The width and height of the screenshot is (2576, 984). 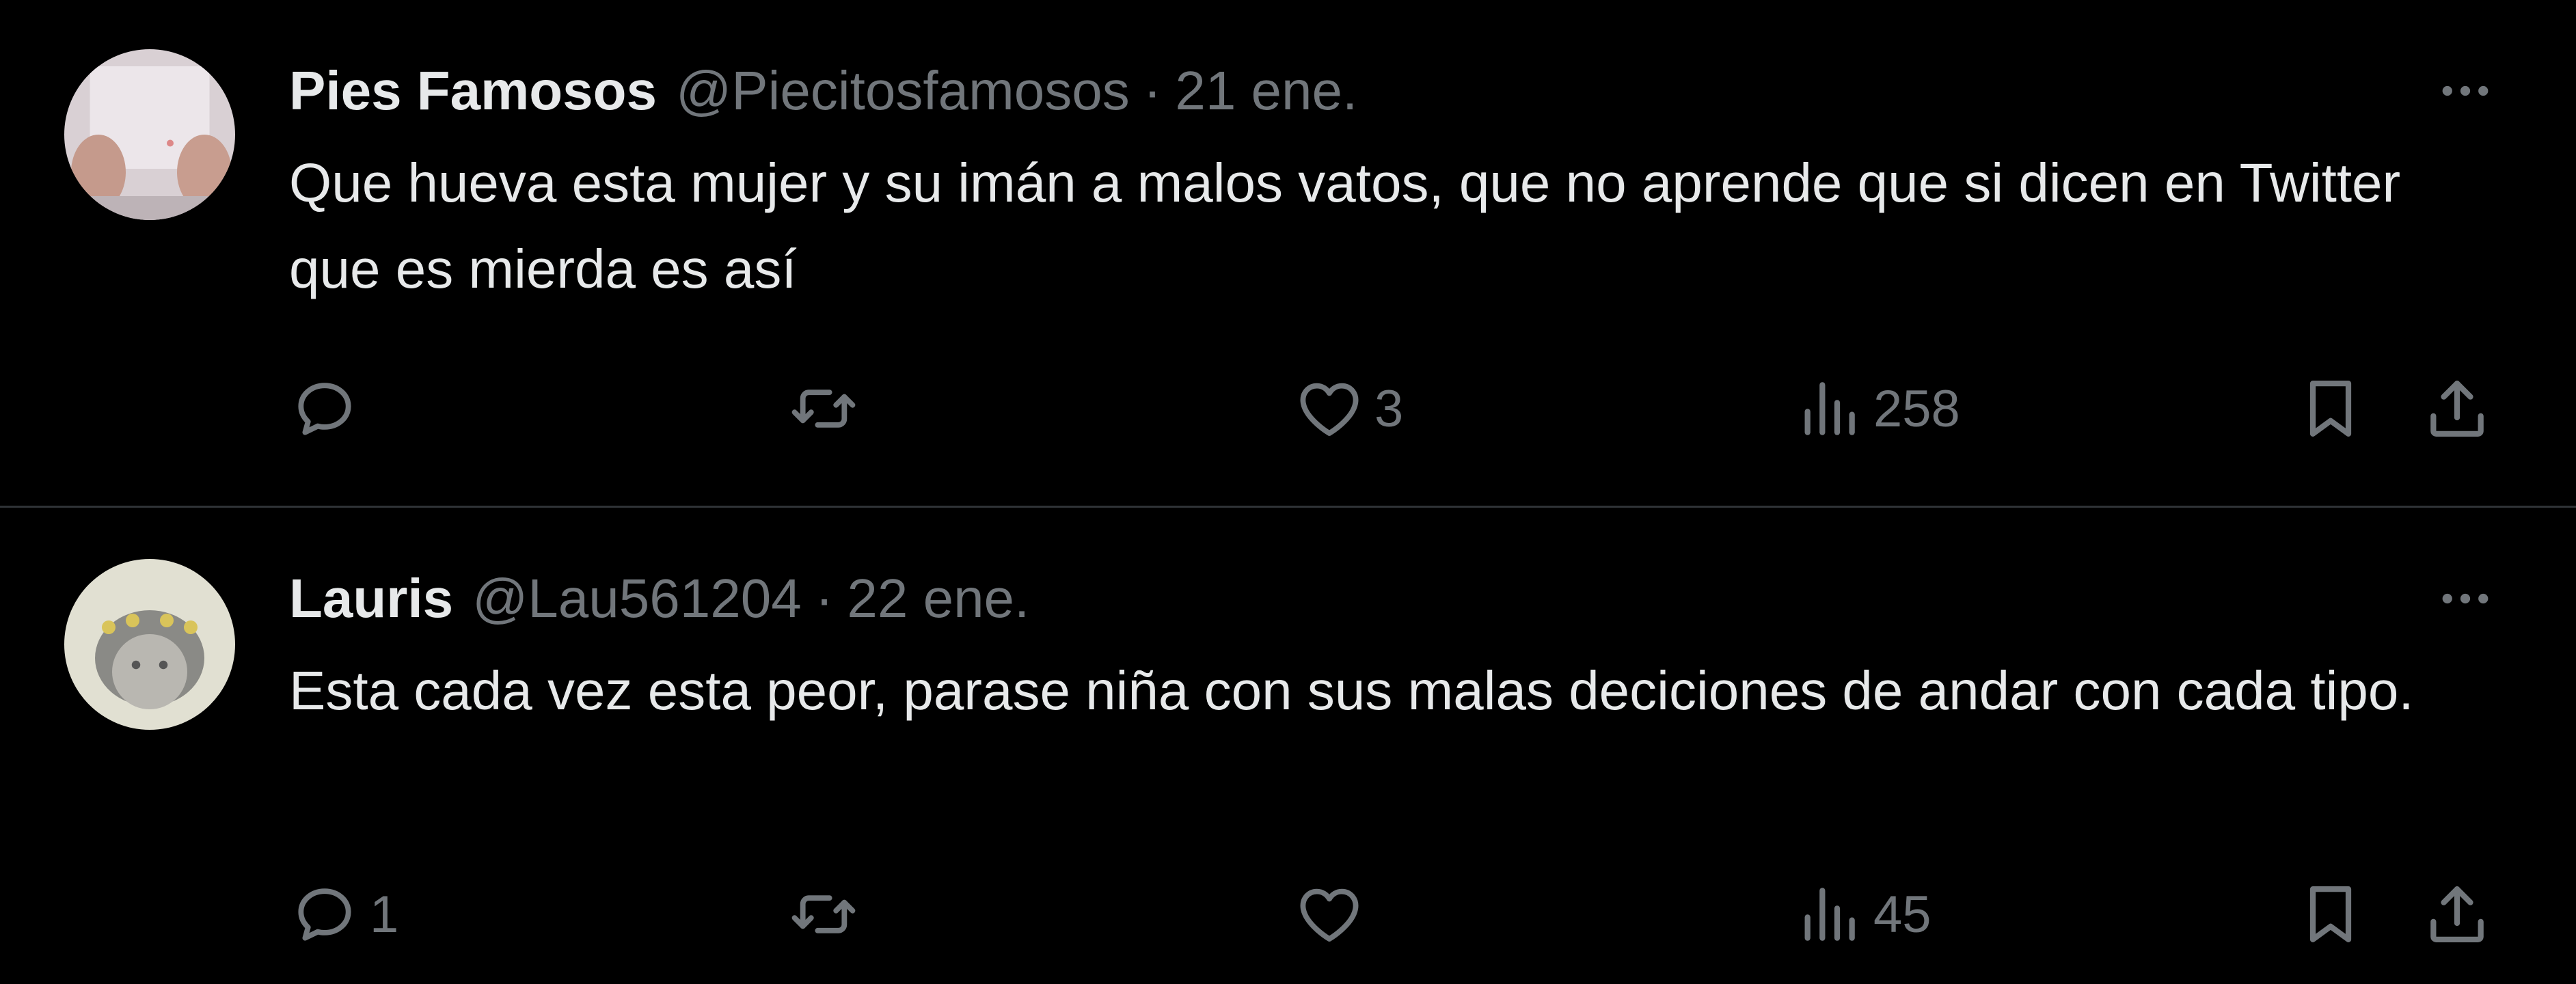 What do you see at coordinates (1399, 914) in the screenshot?
I see `tweet-actions: 1 45` at bounding box center [1399, 914].